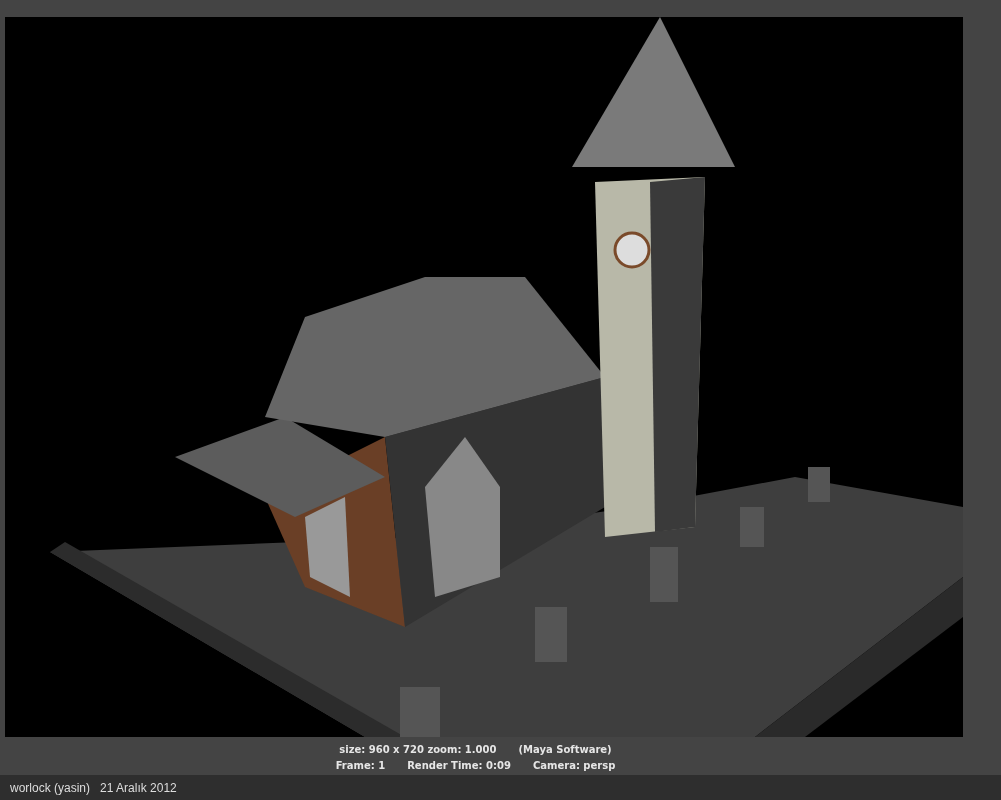 The height and width of the screenshot is (800, 1001). I want to click on render-info-text: Camera: persp, so click(574, 765).